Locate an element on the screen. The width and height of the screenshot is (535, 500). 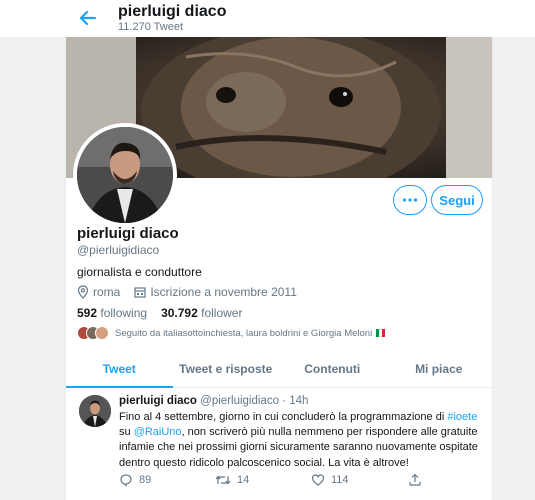
profile-header-bar: pierluigi diaco 11.270 Tweet is located at coordinates (267, 18).